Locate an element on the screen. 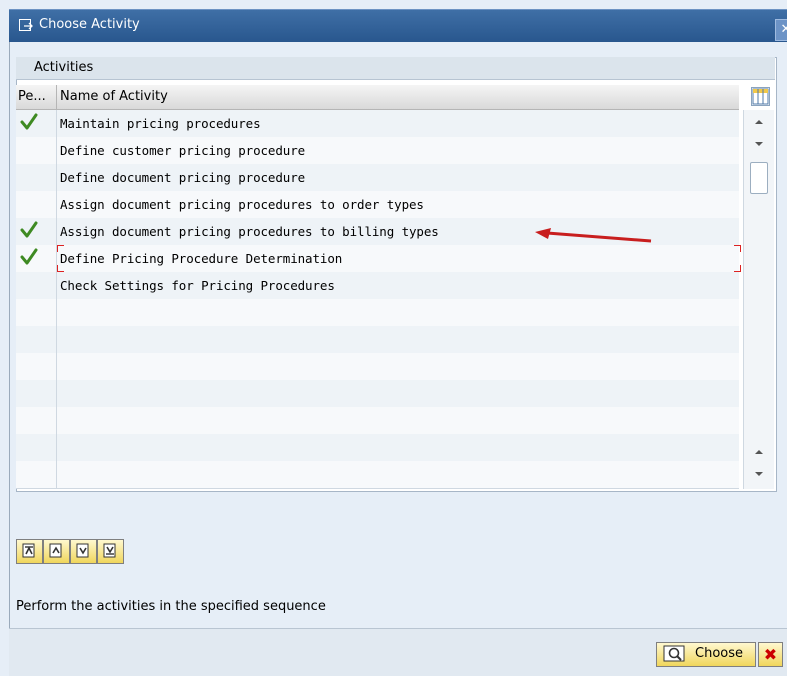 The height and width of the screenshot is (676, 787). table-title: Activities is located at coordinates (64, 67).